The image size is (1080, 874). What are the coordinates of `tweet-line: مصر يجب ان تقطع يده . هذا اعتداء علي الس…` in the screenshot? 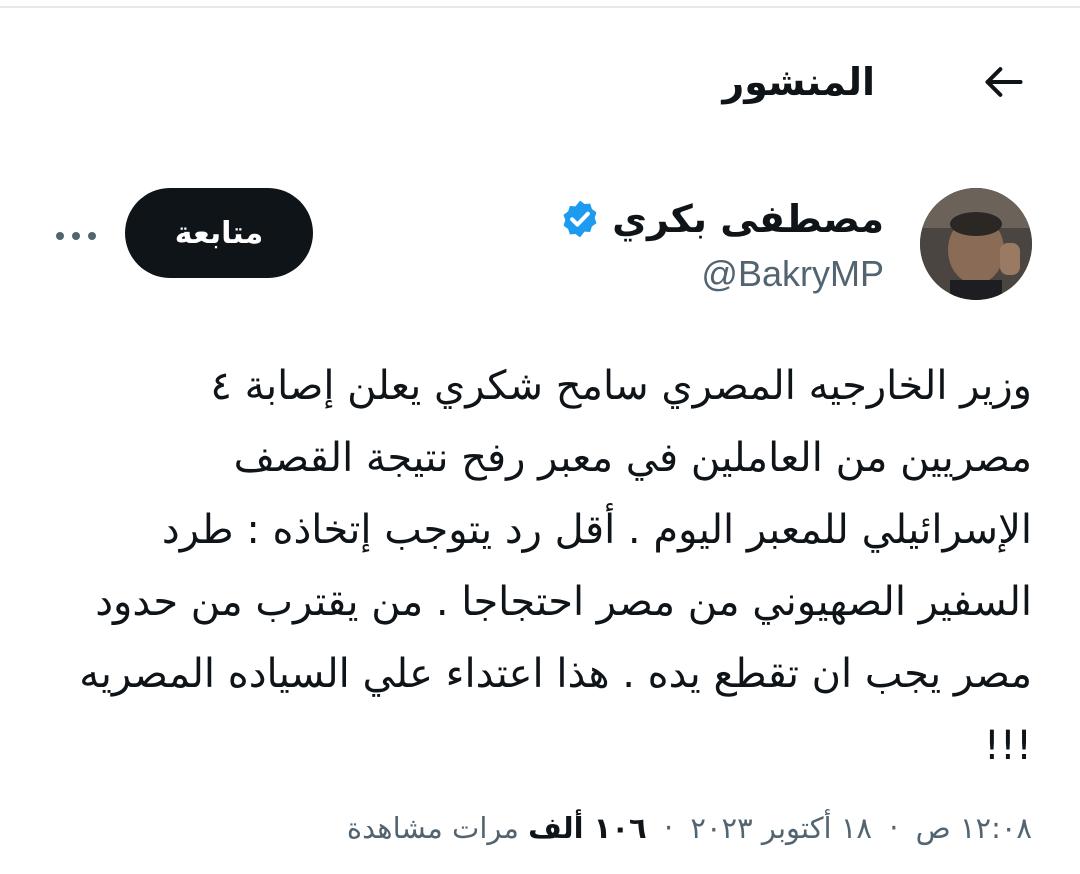 It's located at (555, 674).